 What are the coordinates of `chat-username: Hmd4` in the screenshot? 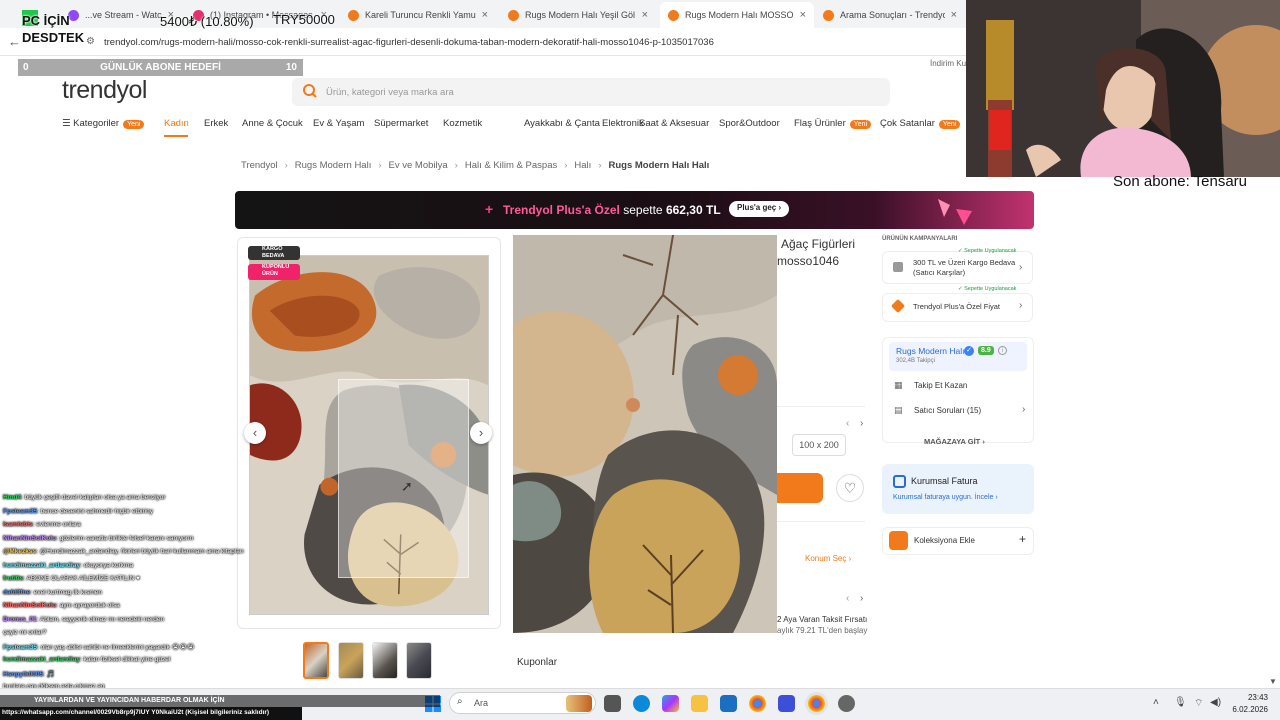 It's located at (12, 497).